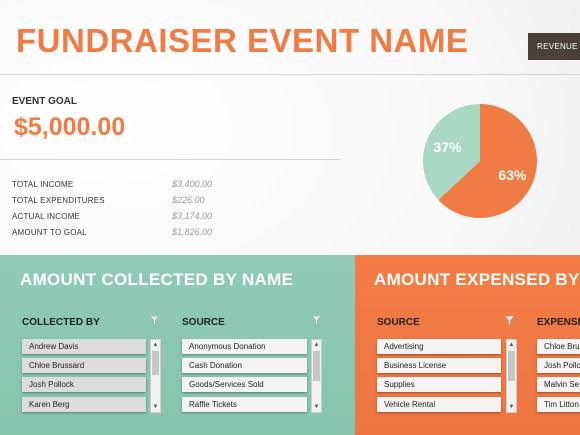 This screenshot has height=435, width=580. Describe the element at coordinates (170, 159) in the screenshot. I see `goal-divider` at that location.